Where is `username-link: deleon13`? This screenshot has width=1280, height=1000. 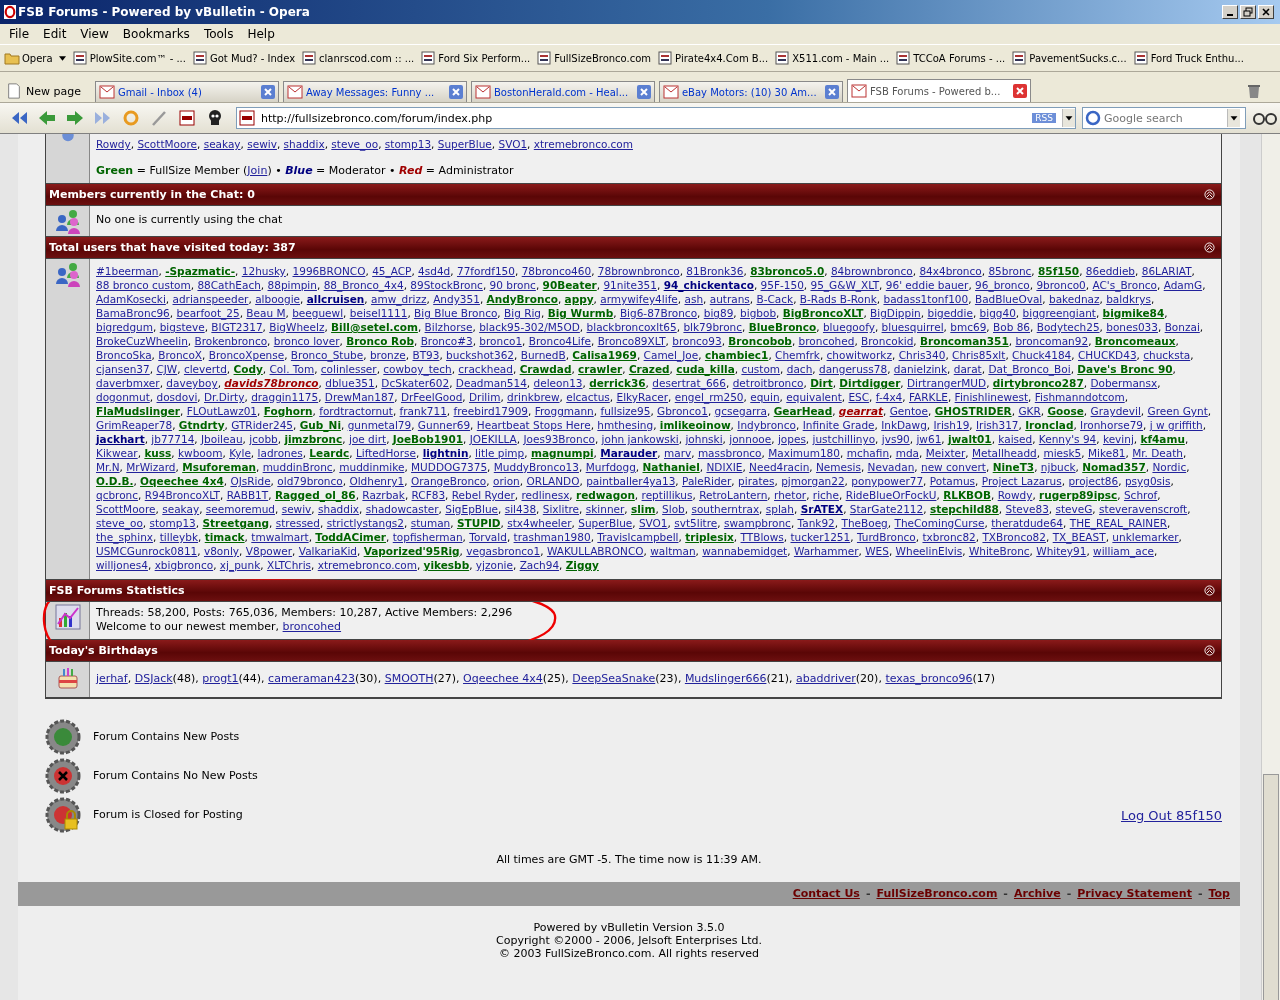
username-link: deleon13 is located at coordinates (558, 382).